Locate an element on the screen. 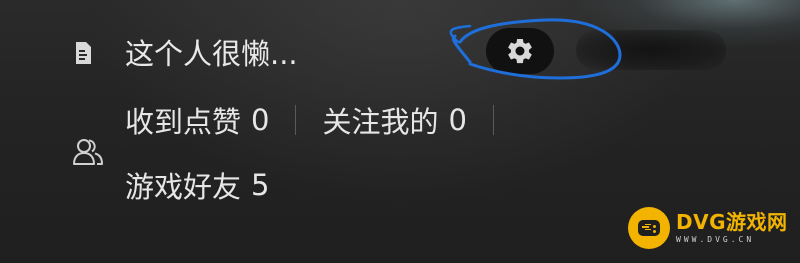 The width and height of the screenshot is (800, 263). site-watermark: DVG游戏网 WWW.DVG.CN is located at coordinates (708, 228).